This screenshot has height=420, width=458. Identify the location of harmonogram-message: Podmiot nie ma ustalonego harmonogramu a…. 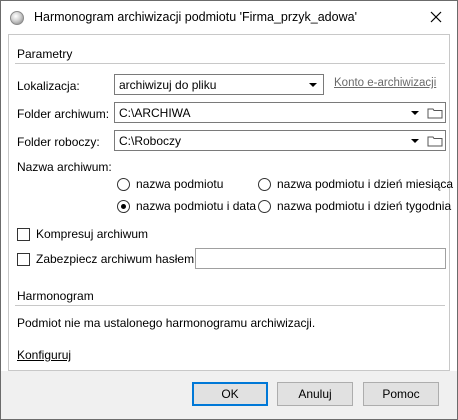
(166, 323).